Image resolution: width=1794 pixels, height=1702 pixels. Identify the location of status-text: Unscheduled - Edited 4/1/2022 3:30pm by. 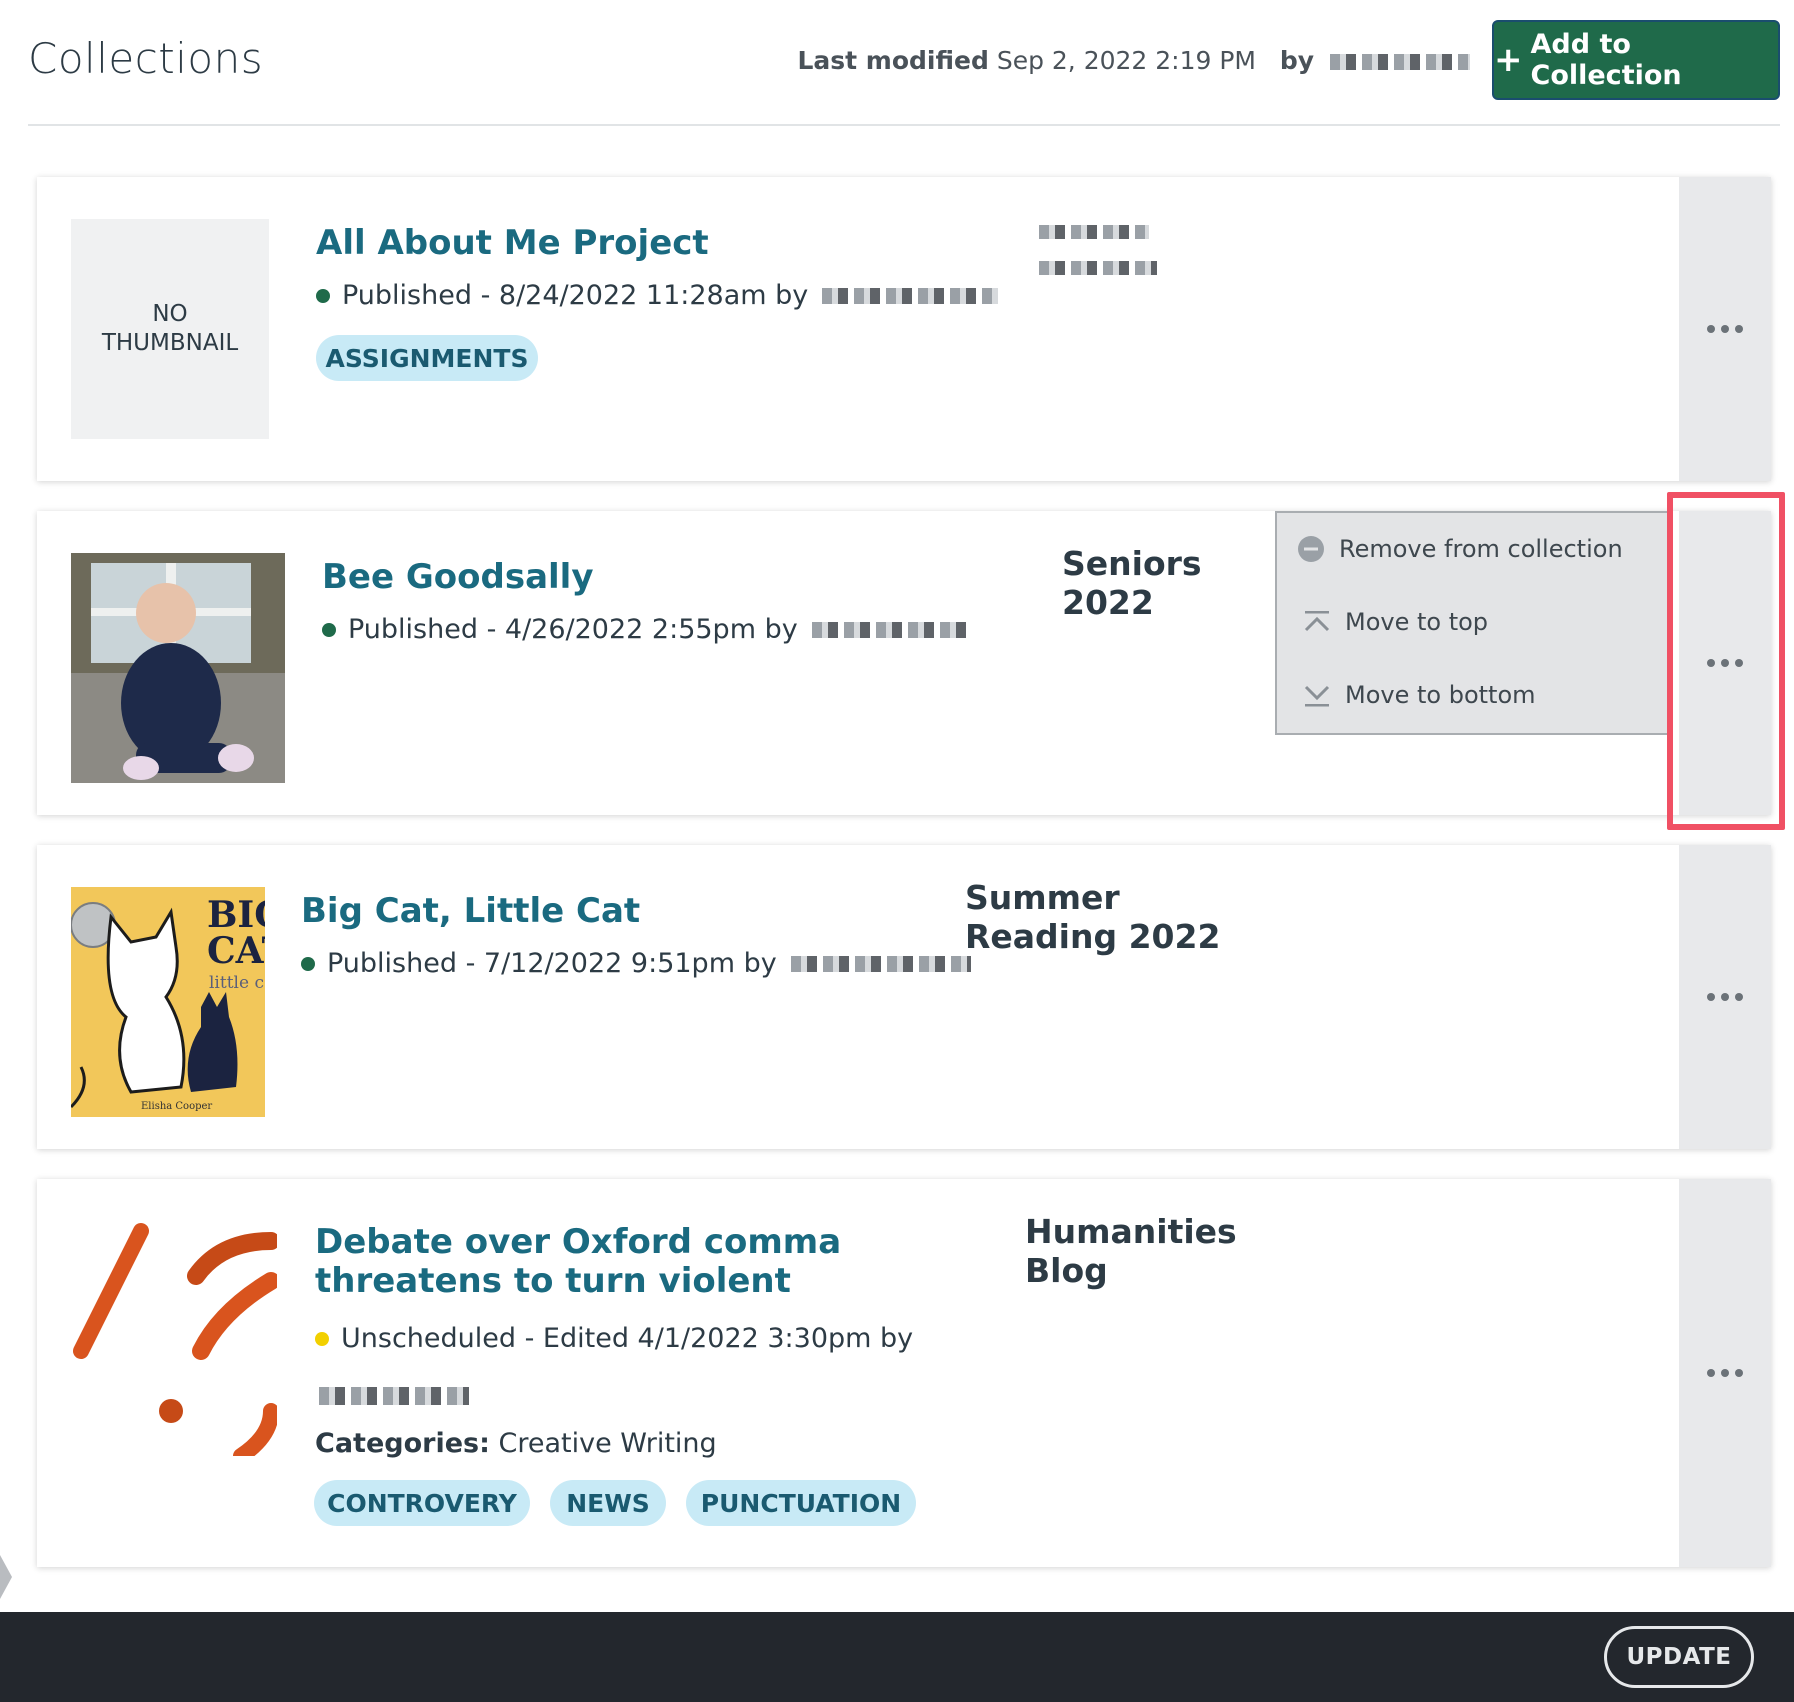
(627, 1338).